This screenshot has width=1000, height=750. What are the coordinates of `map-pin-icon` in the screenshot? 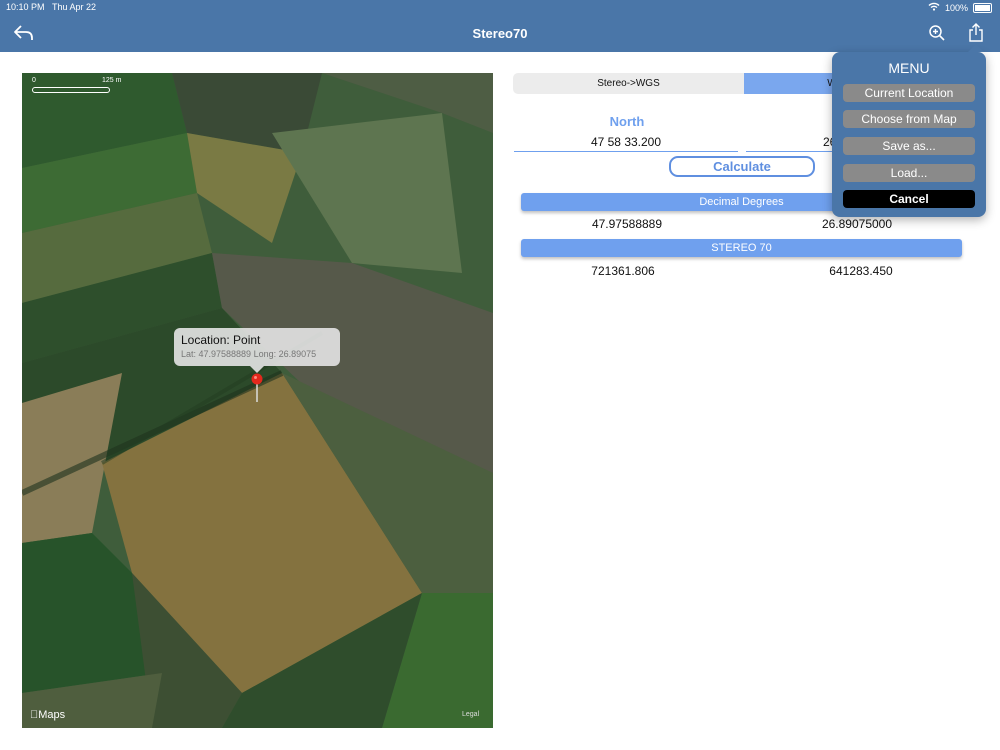 It's located at (257, 388).